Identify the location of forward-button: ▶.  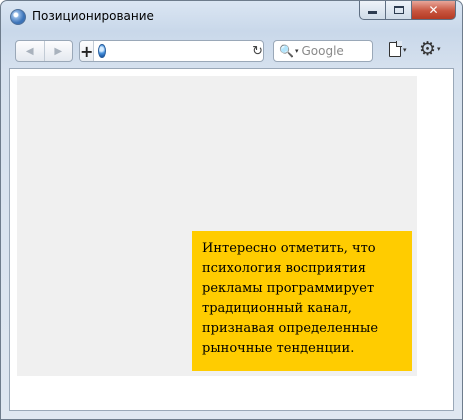
(58, 51).